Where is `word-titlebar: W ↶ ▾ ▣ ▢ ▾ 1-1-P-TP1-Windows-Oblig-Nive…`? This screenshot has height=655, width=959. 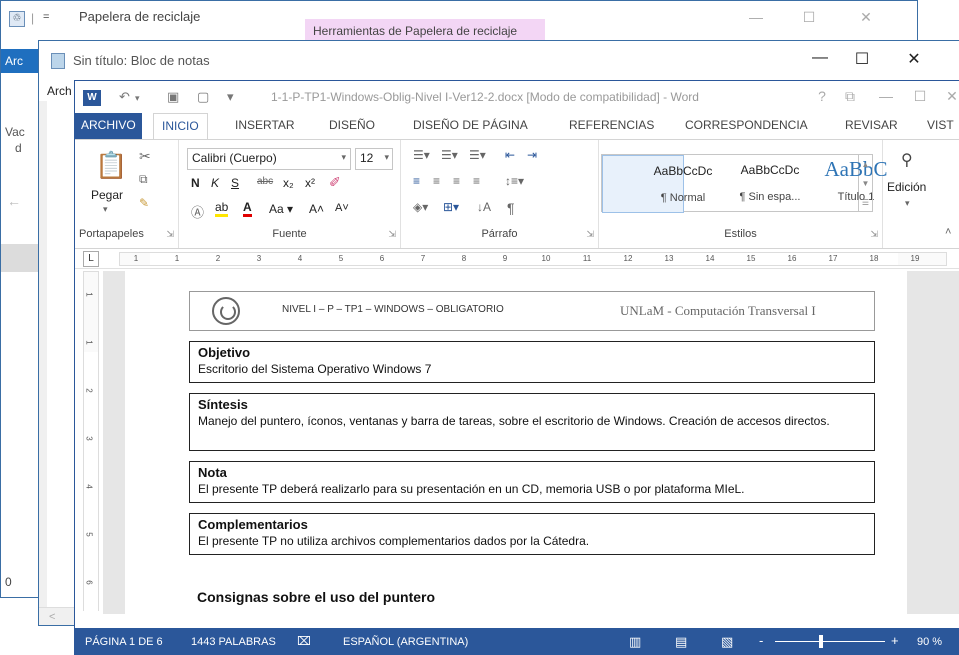 word-titlebar: W ↶ ▾ ▣ ▢ ▾ 1-1-P-TP1-Windows-Oblig-Nive… is located at coordinates (517, 97).